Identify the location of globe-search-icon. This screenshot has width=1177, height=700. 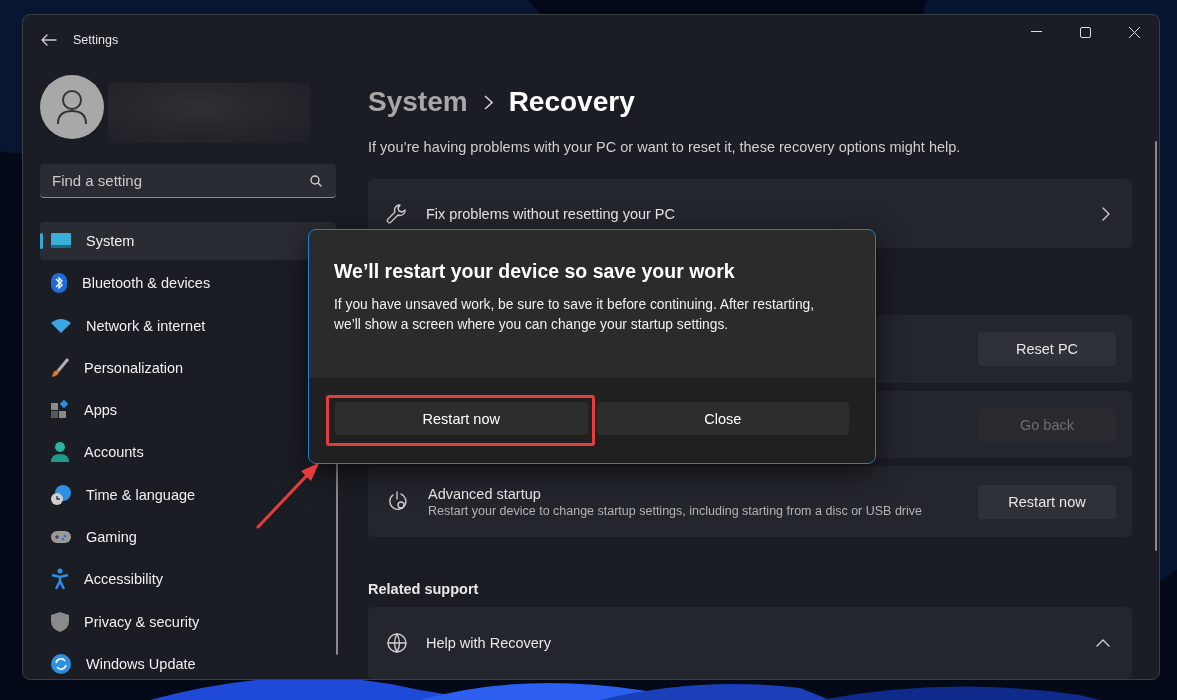
(397, 643).